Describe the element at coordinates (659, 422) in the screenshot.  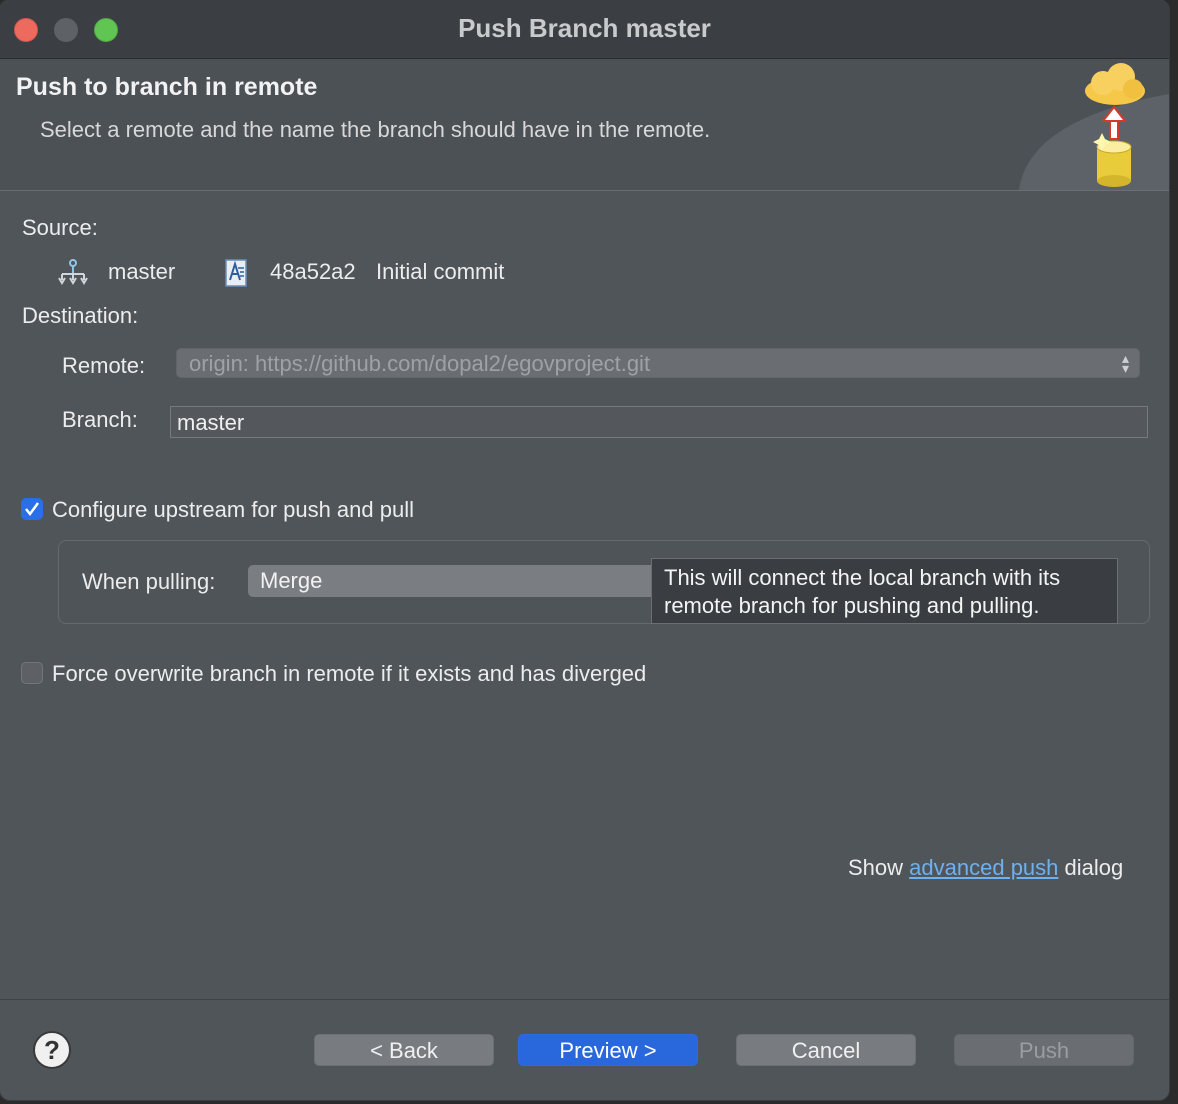
I see `branch-name-input: master` at that location.